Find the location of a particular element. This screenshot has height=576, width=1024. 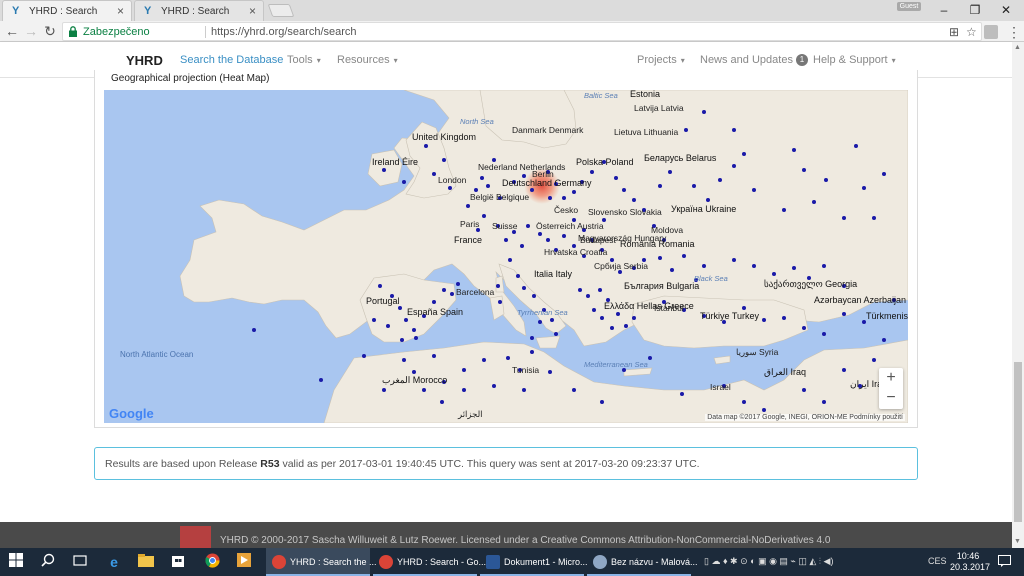

scroll-up-icon: ▲ is located at coordinates (1017, 47).